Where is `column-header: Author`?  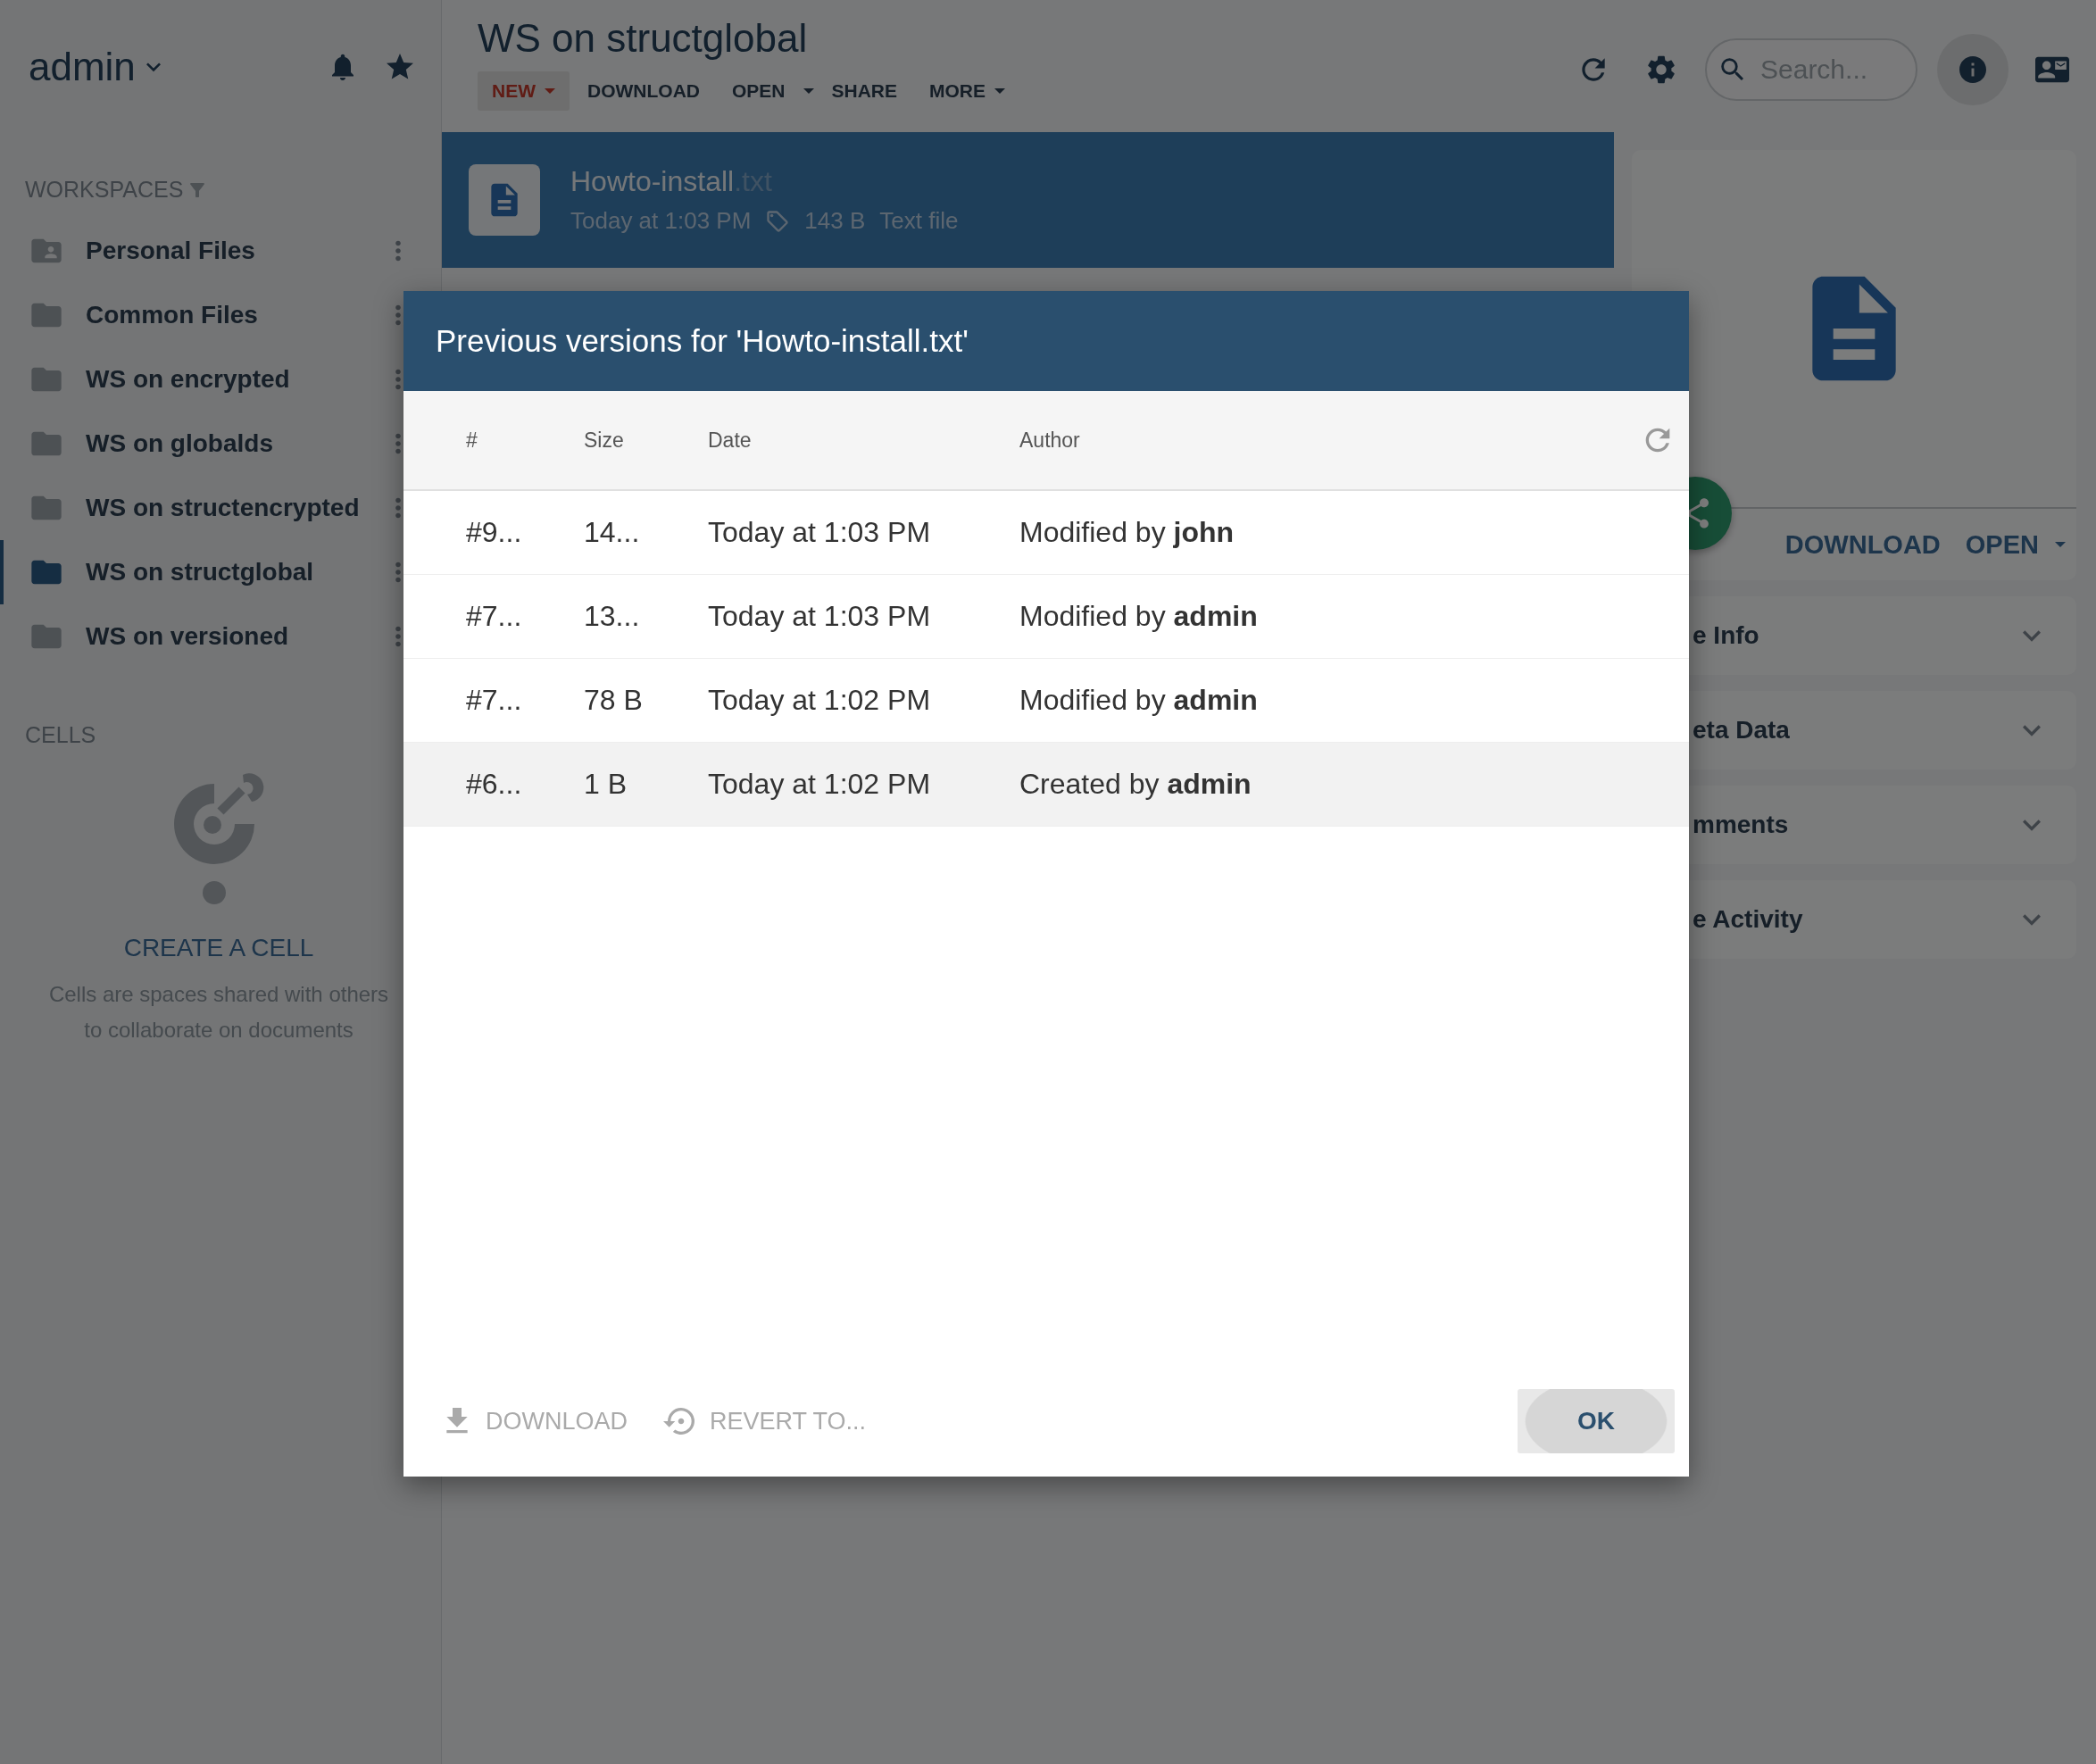 column-header: Author is located at coordinates (1050, 441).